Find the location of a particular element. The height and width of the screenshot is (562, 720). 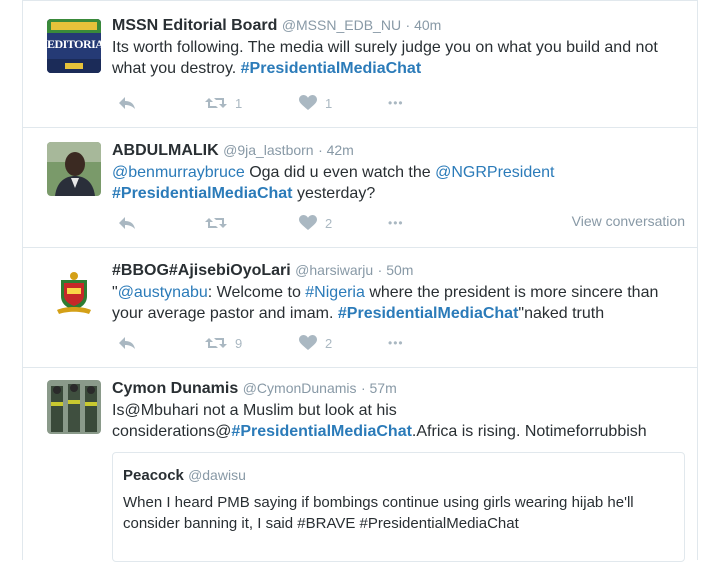

retweet-button: 9 is located at coordinates (223, 343).